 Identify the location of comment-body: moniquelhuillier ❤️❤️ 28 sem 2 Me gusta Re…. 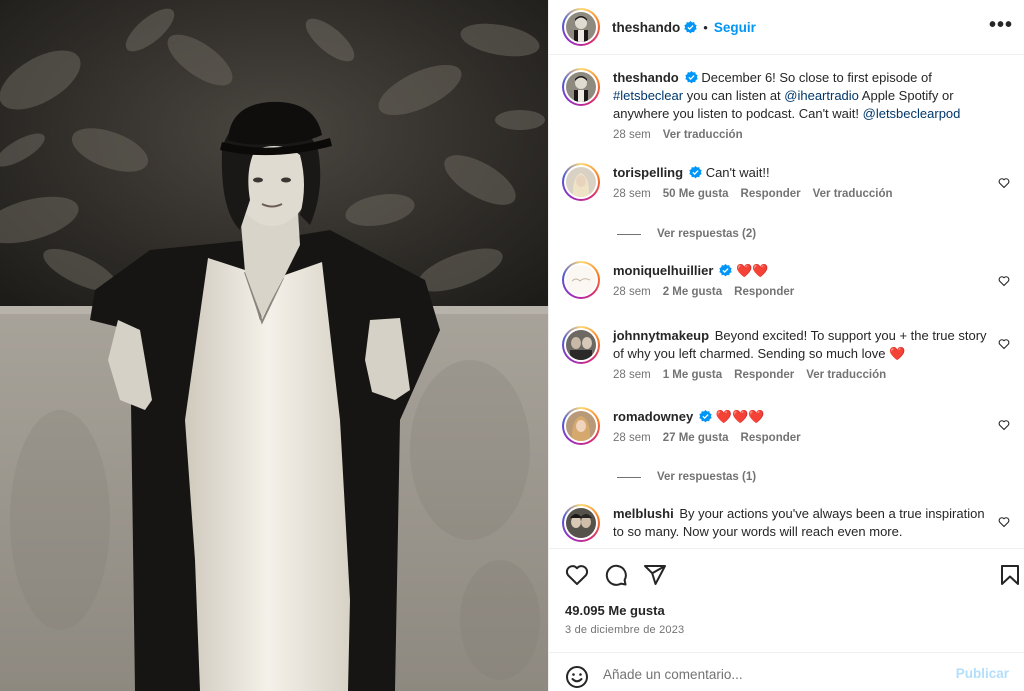
(803, 280).